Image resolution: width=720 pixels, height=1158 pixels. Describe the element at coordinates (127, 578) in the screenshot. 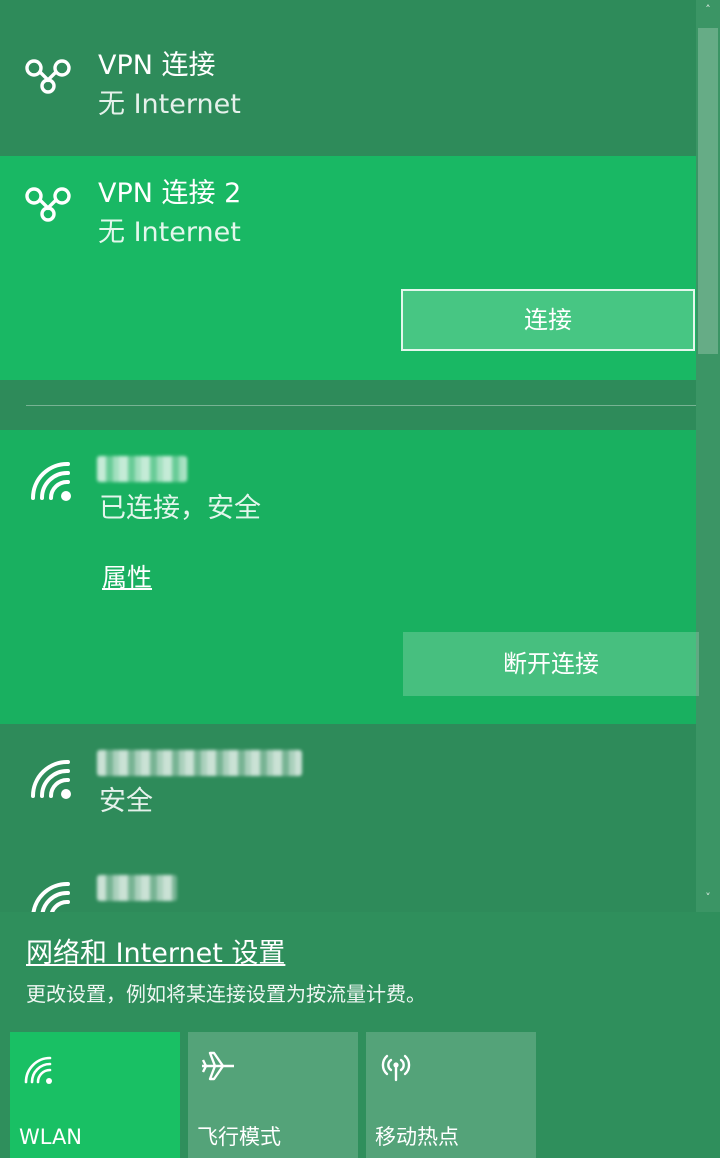

I see `properties-link: 属性` at that location.